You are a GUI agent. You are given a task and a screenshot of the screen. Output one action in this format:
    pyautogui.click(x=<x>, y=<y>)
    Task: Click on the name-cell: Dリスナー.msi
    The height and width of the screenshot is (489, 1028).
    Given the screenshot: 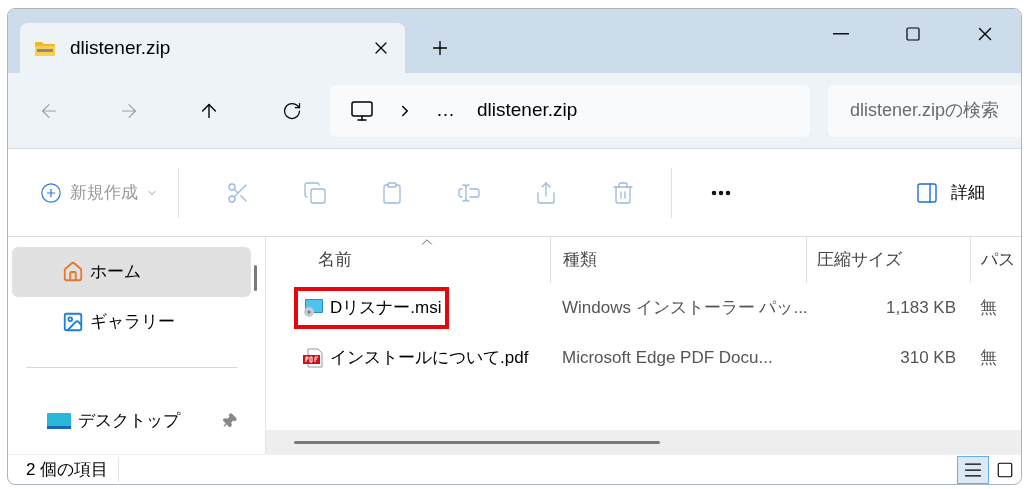 What is the action you would take?
    pyautogui.click(x=372, y=308)
    